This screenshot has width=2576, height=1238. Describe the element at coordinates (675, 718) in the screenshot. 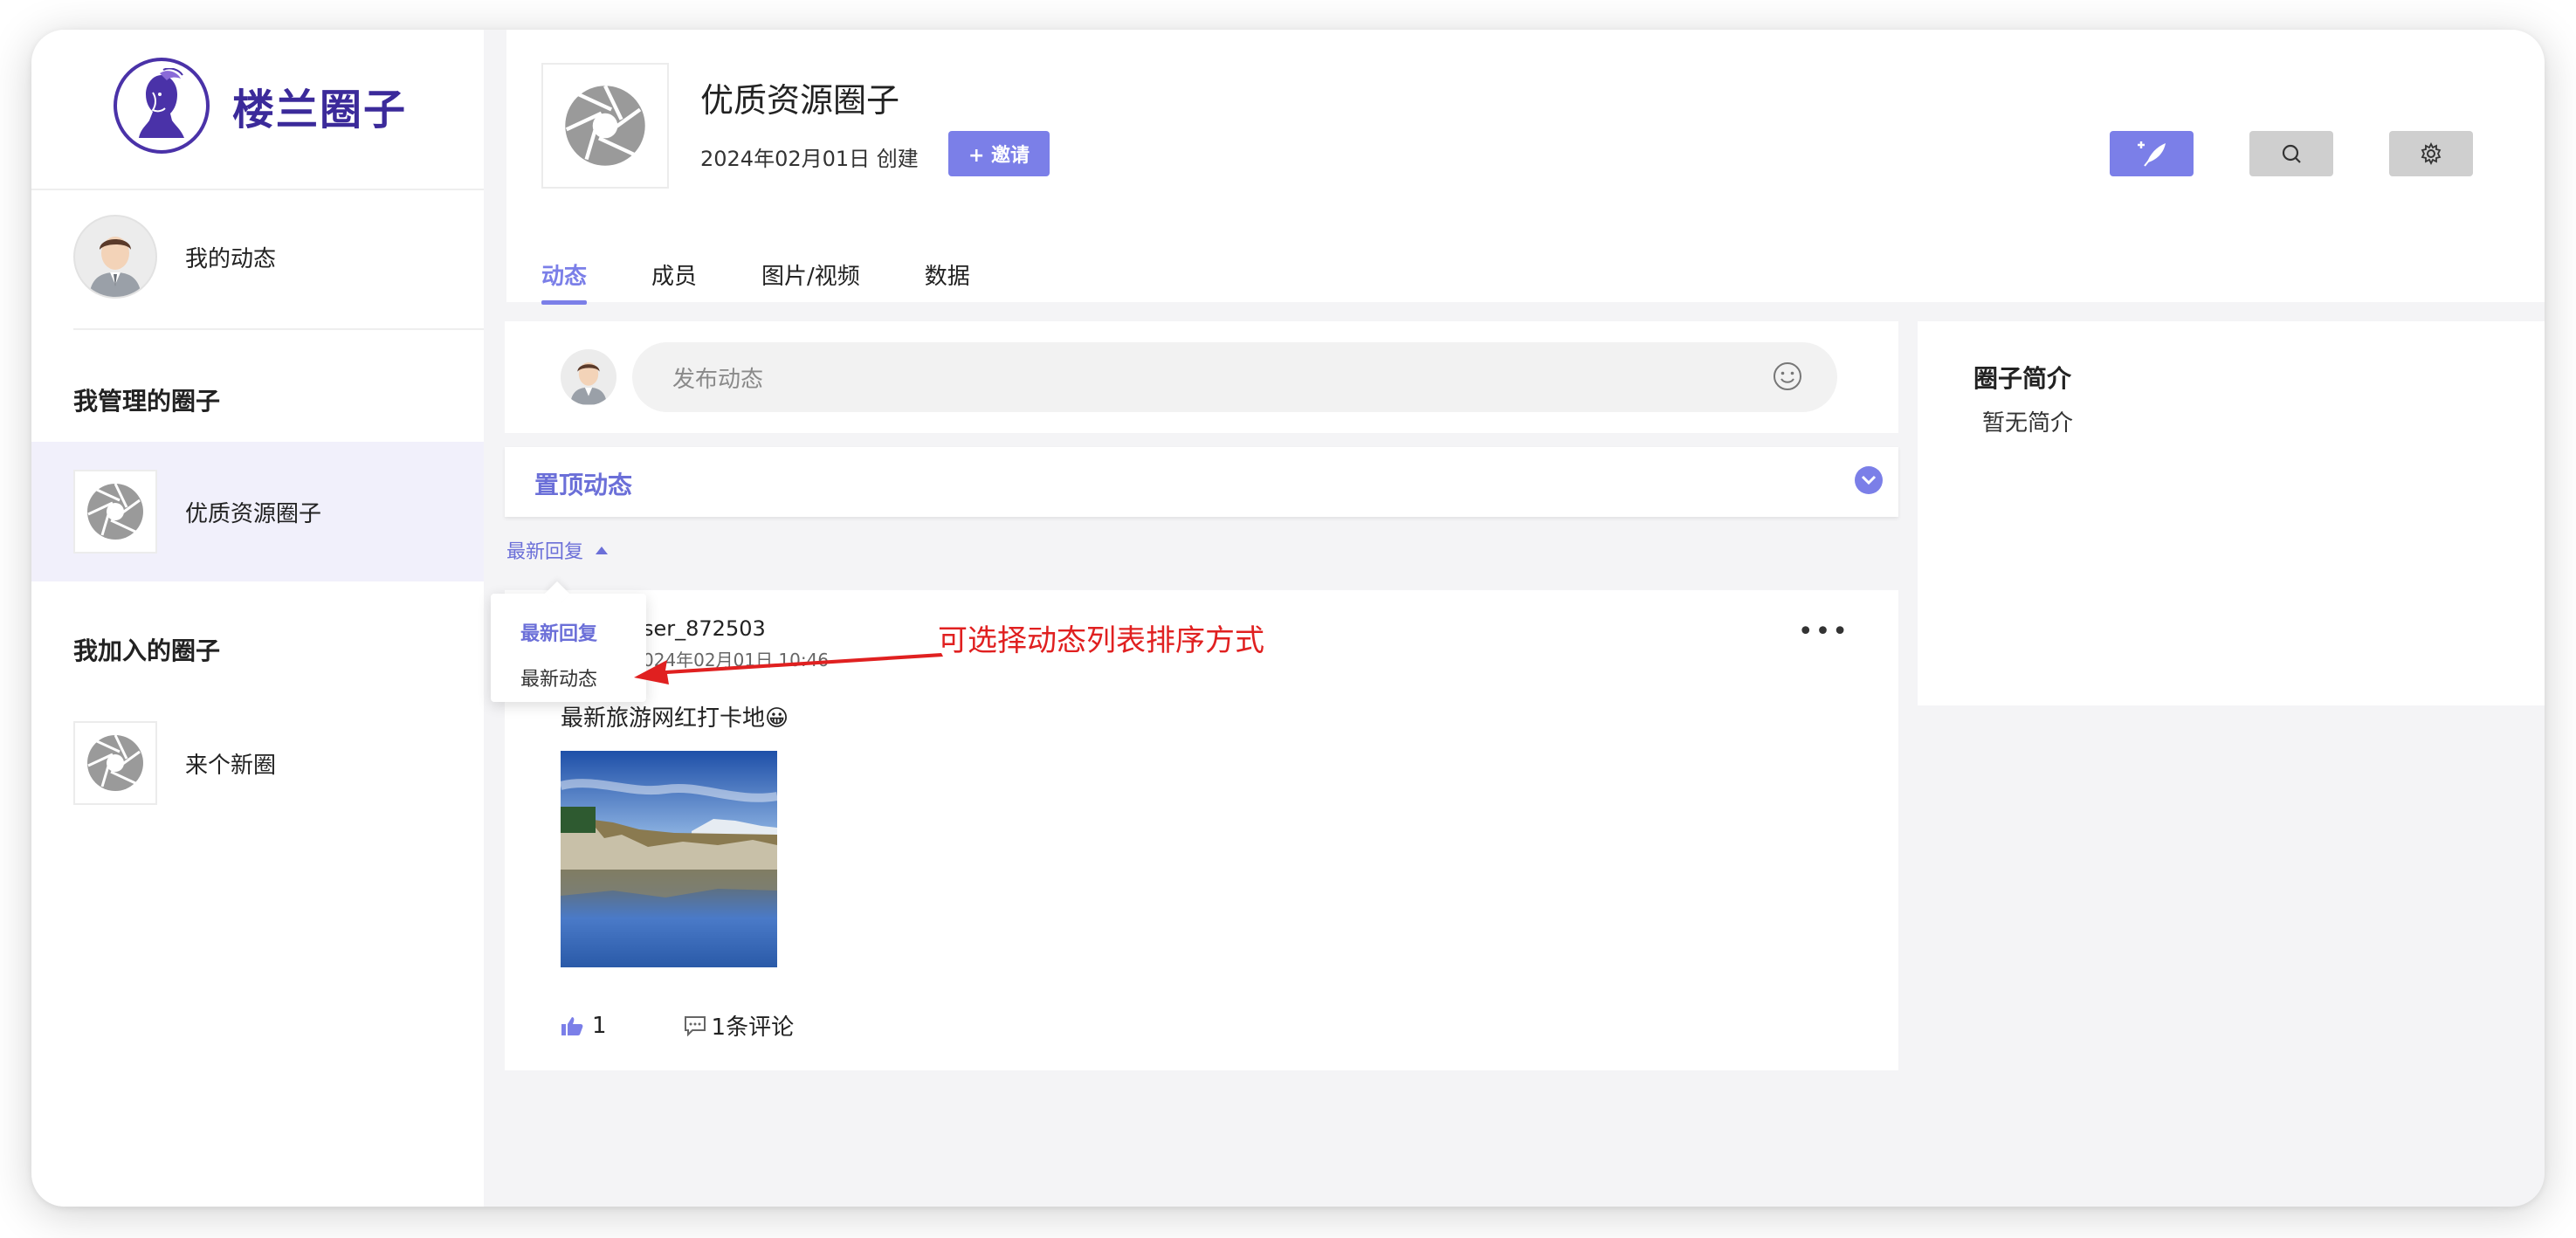

I see `post-text: 最新旅游网红打卡地😀` at that location.